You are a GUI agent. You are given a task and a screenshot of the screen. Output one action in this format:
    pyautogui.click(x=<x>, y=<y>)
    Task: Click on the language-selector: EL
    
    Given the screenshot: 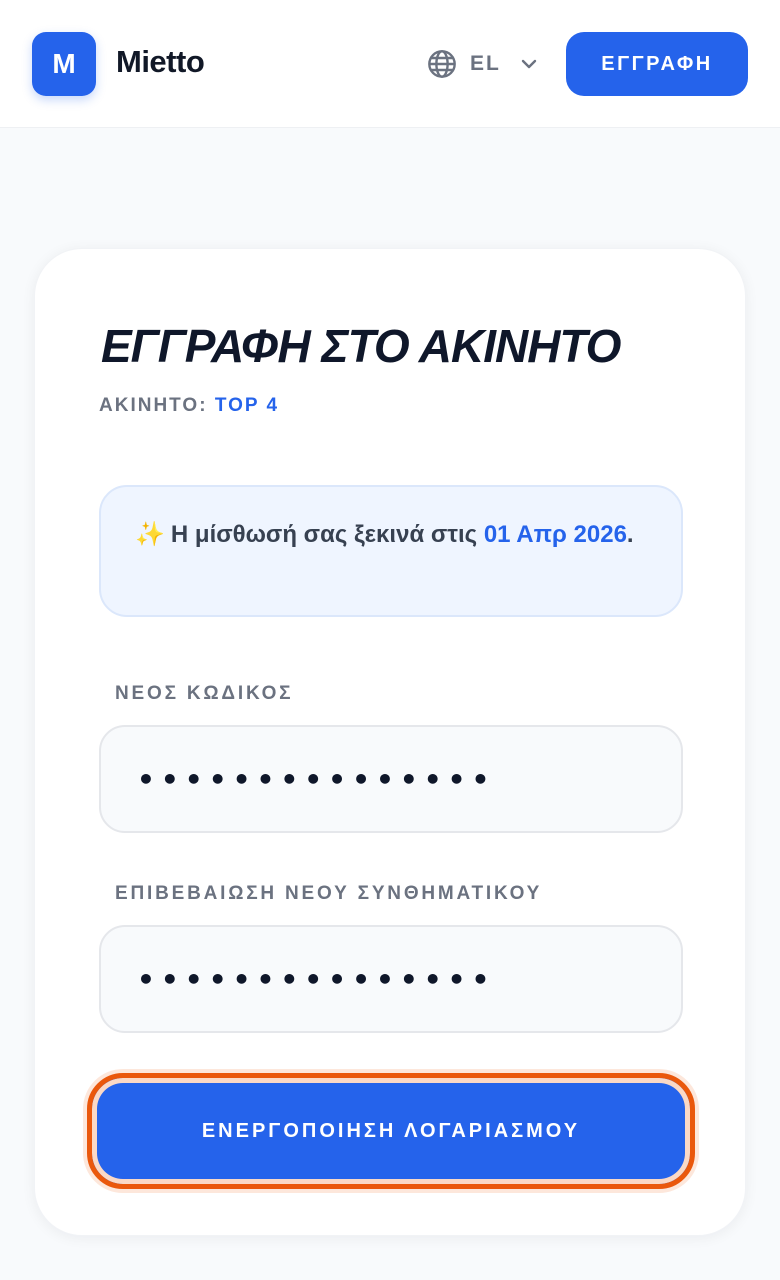 What is the action you would take?
    pyautogui.click(x=483, y=64)
    